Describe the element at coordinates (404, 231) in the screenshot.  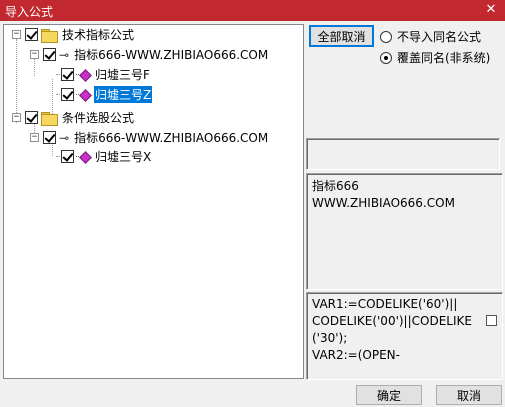
I see `source-info-panel: 指标666 WWW.ZHIBIAO666.COM` at that location.